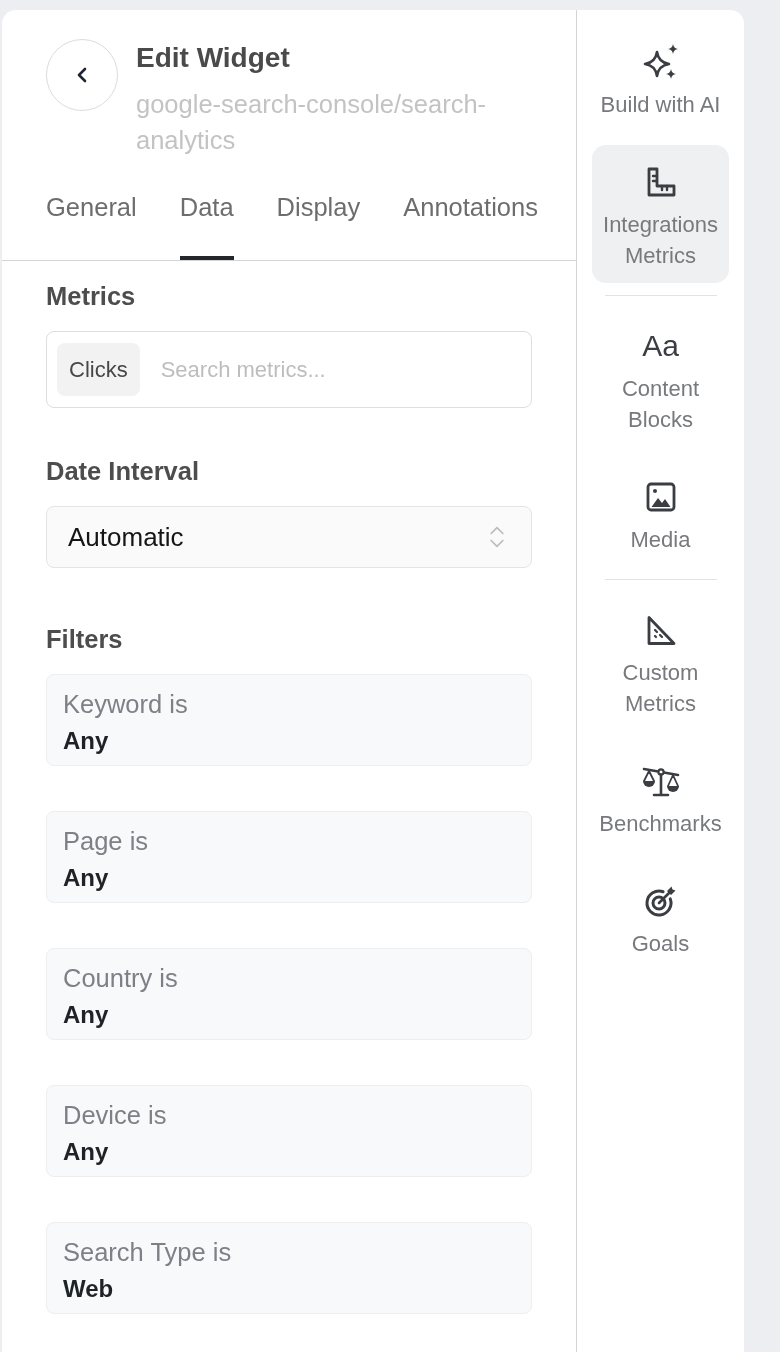 This screenshot has width=780, height=1352. What do you see at coordinates (470, 226) in the screenshot?
I see `tab: Annotations` at bounding box center [470, 226].